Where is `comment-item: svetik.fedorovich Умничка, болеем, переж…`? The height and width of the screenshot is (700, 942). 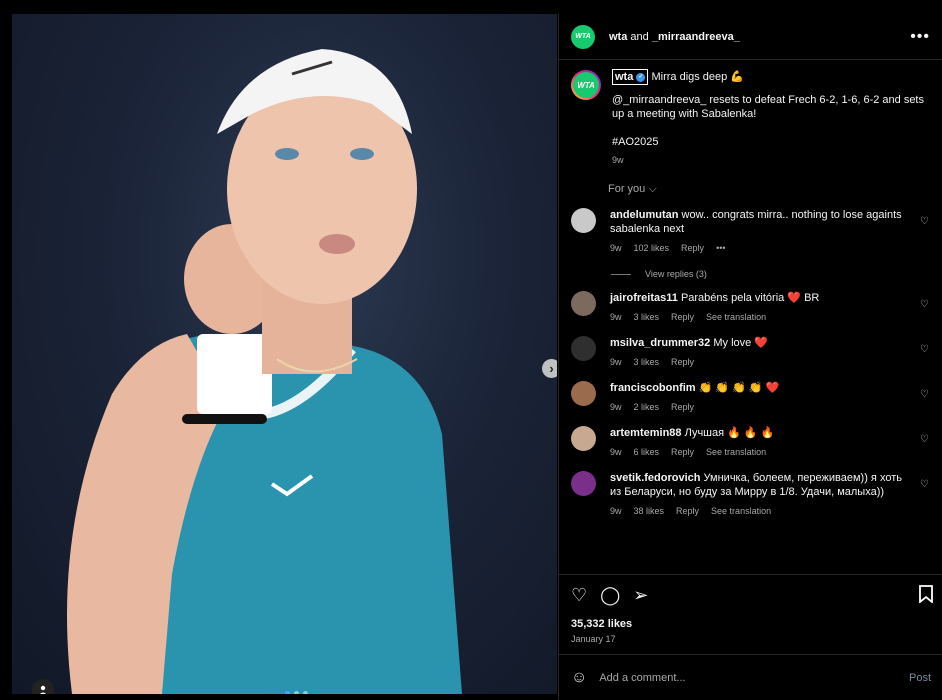 comment-item: svetik.fedorovich Умничка, болеем, переж… is located at coordinates (751, 494).